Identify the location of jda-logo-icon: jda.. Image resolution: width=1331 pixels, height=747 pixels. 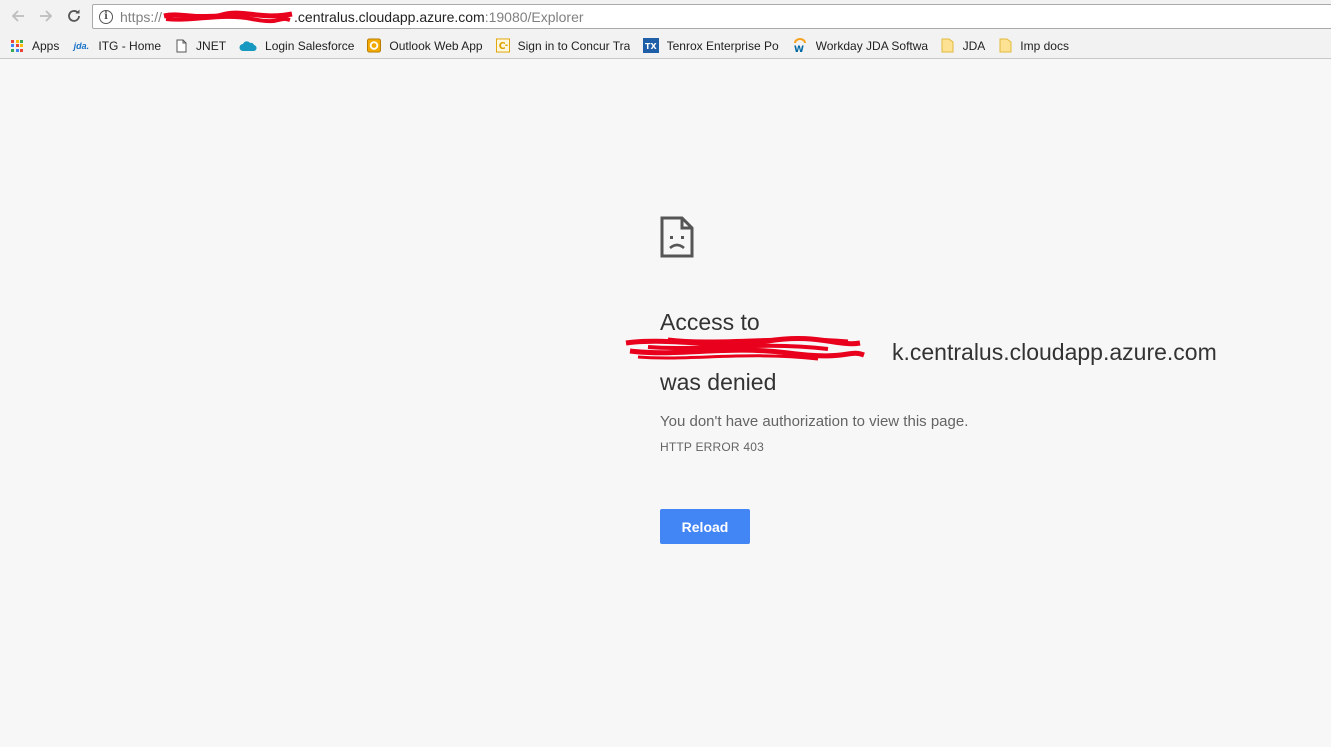
(81, 45).